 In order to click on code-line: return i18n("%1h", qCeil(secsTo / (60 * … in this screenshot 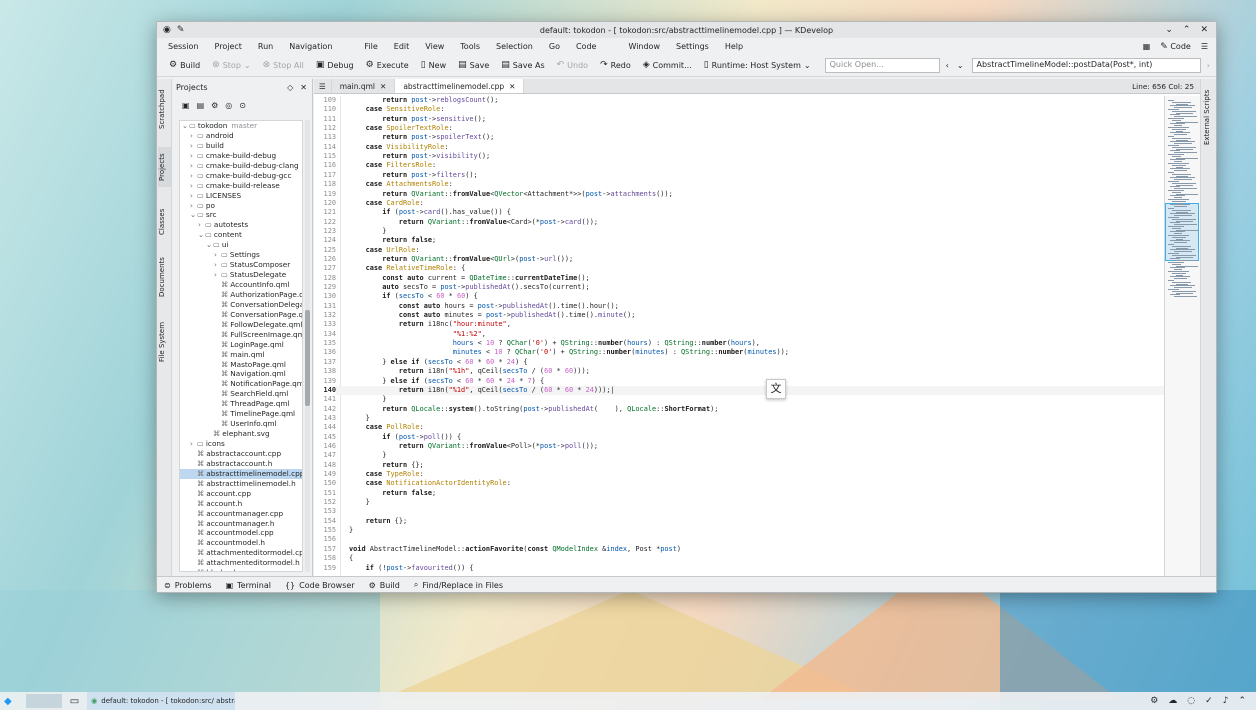, I will do `click(469, 371)`.